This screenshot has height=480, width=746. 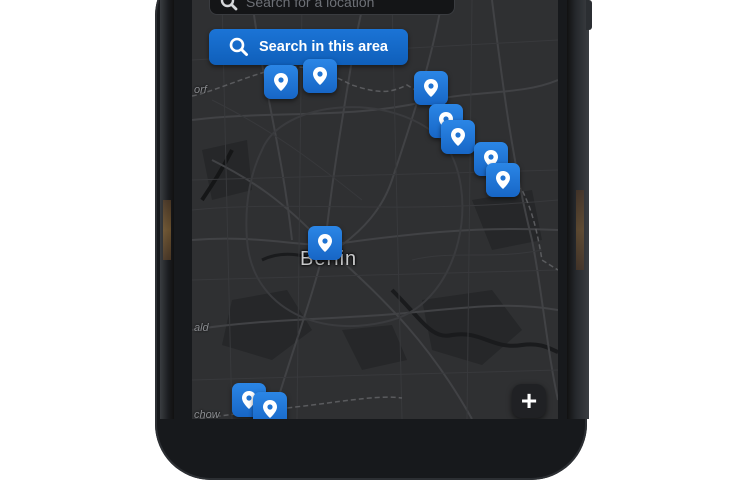 I want to click on map-place-label: ald, so click(x=201, y=328).